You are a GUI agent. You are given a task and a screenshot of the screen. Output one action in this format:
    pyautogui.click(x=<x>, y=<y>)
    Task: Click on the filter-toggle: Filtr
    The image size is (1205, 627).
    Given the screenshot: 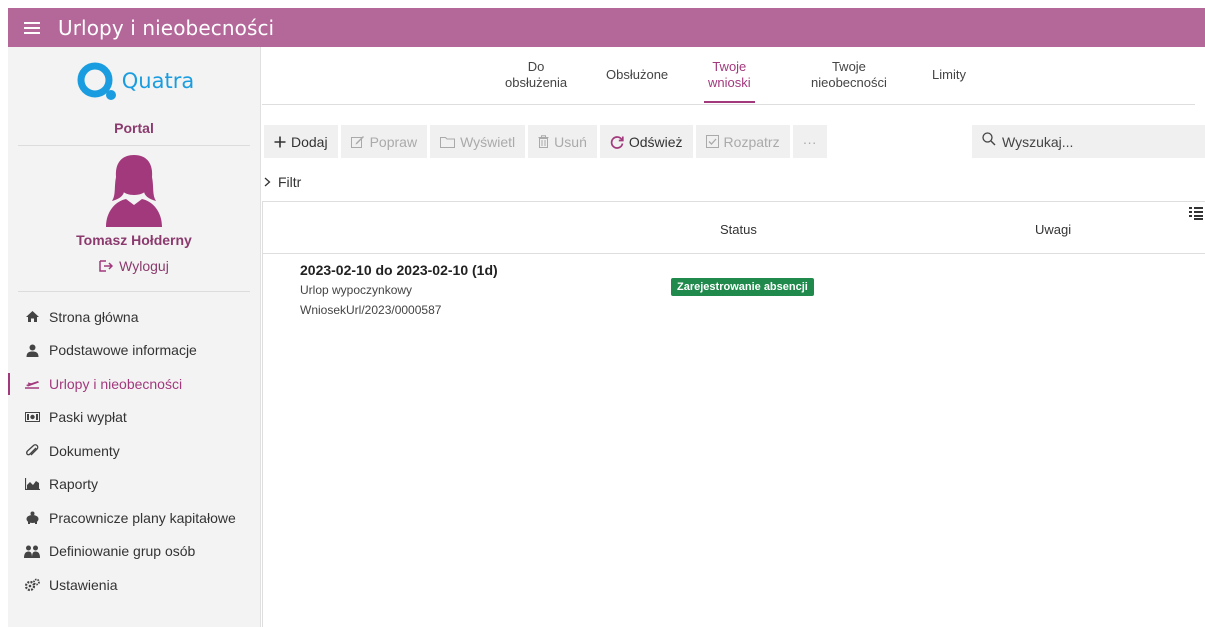 What is the action you would take?
    pyautogui.click(x=282, y=182)
    